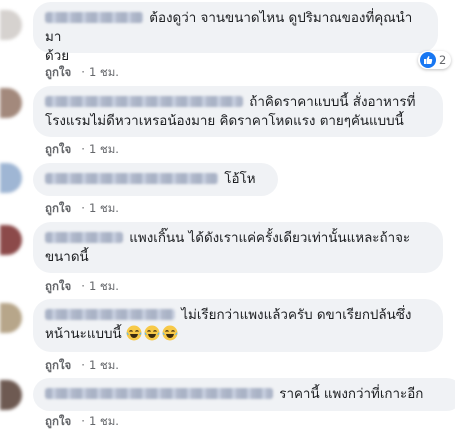 The width and height of the screenshot is (455, 431). What do you see at coordinates (443, 60) in the screenshot?
I see `reaction-count: 2` at bounding box center [443, 60].